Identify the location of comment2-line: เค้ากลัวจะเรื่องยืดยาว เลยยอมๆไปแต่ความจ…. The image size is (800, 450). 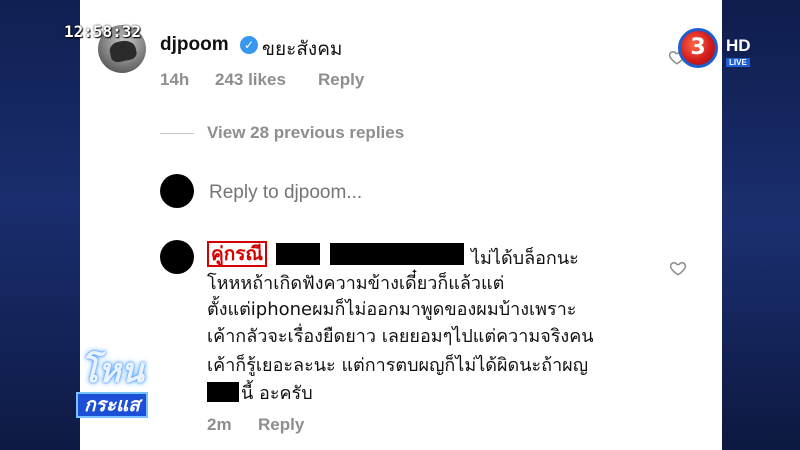
(400, 336).